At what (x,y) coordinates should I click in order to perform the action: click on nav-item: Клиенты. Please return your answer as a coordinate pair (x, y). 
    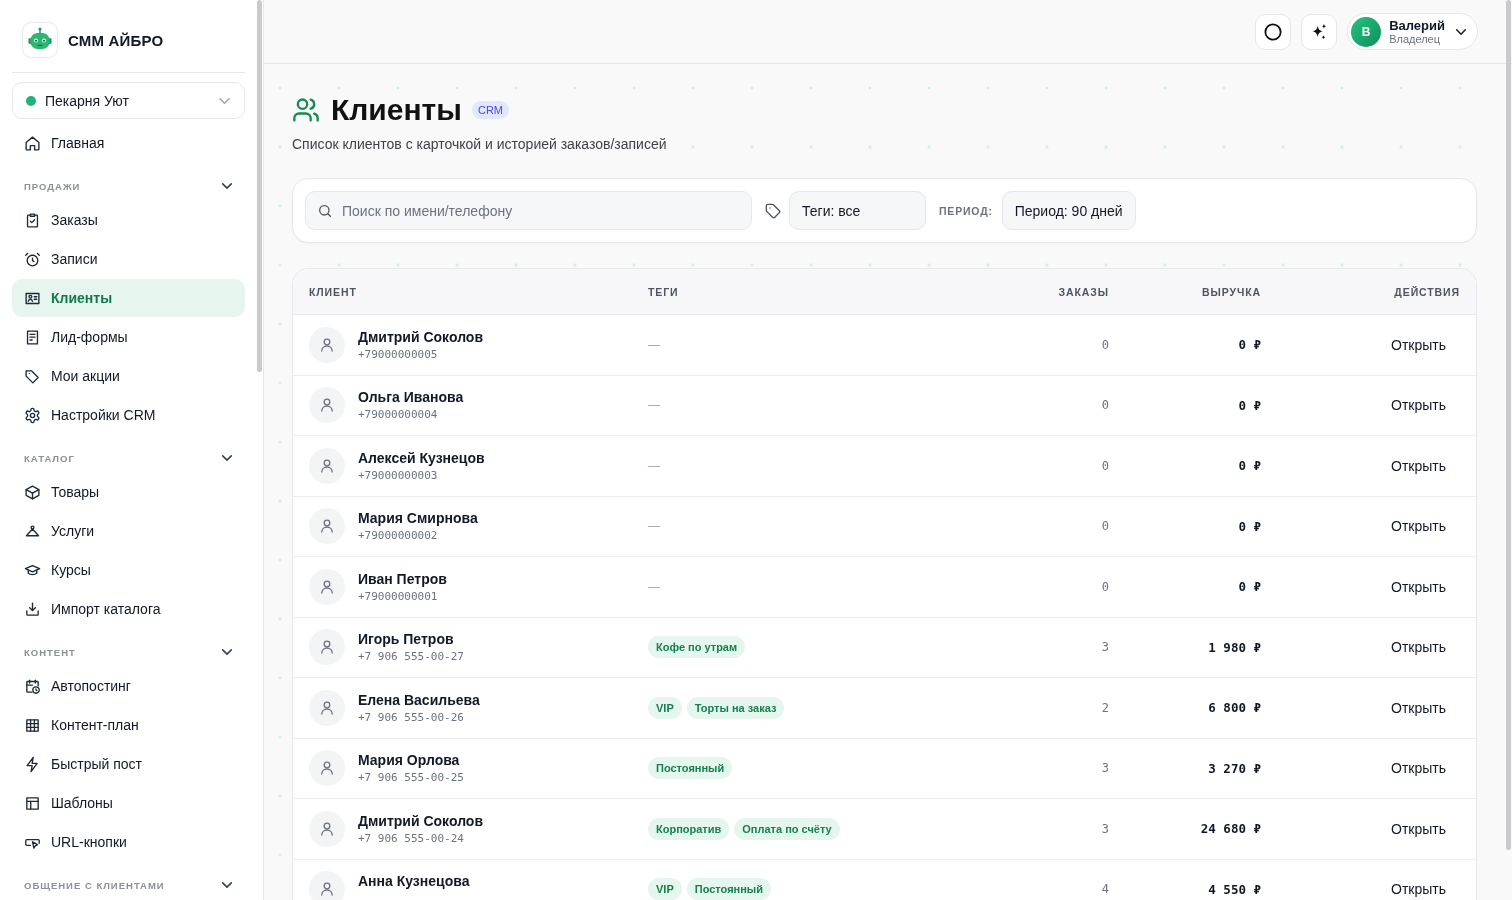
    Looking at the image, I should click on (128, 298).